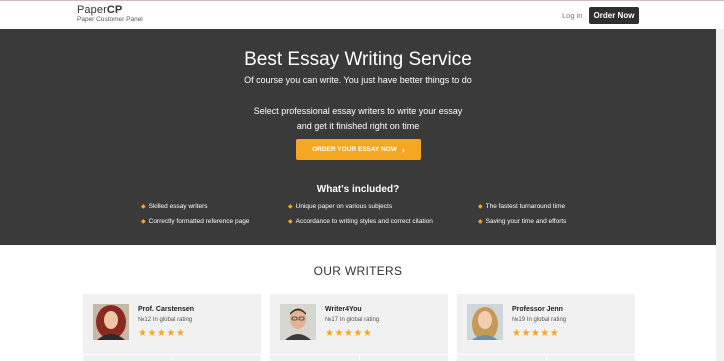 This screenshot has height=361, width=724. Describe the element at coordinates (354, 149) in the screenshot. I see `order-essay-label: ORDER YOUR ESSAY NOW` at that location.